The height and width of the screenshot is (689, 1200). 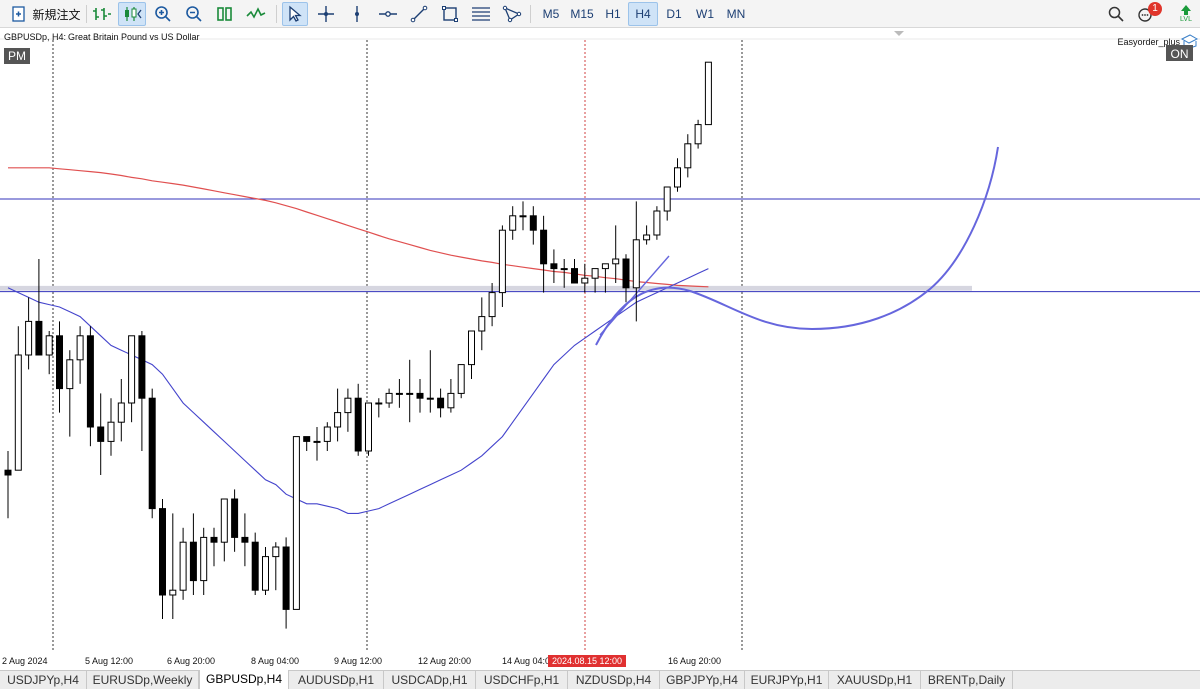 What do you see at coordinates (481, 14) in the screenshot?
I see `fibonacci-tool-button` at bounding box center [481, 14].